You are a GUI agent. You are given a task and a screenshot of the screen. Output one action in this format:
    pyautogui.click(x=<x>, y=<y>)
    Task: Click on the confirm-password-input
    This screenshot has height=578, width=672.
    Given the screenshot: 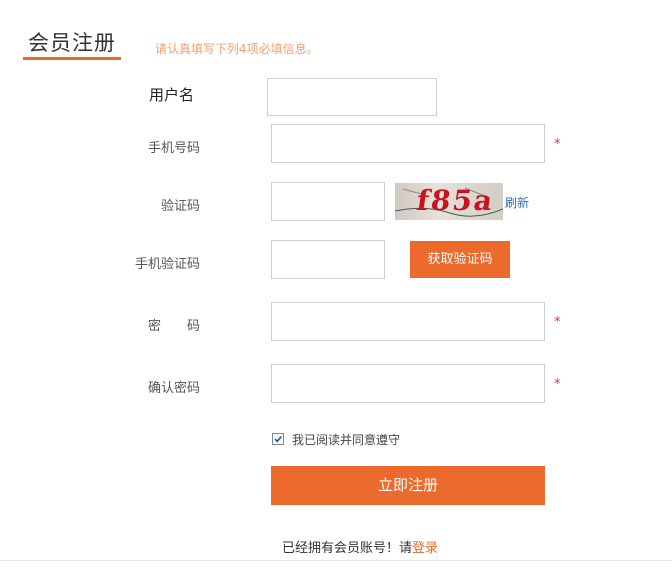 What is the action you would take?
    pyautogui.click(x=408, y=383)
    